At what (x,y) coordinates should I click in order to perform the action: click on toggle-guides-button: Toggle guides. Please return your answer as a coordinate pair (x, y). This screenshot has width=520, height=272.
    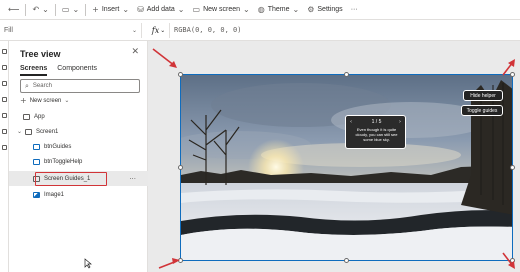
    Looking at the image, I should click on (482, 110).